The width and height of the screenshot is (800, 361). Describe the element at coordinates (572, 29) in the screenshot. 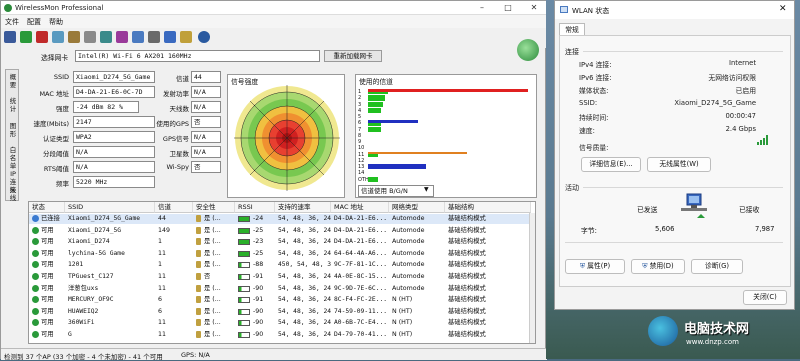

I see `tab-general: 常规` at that location.